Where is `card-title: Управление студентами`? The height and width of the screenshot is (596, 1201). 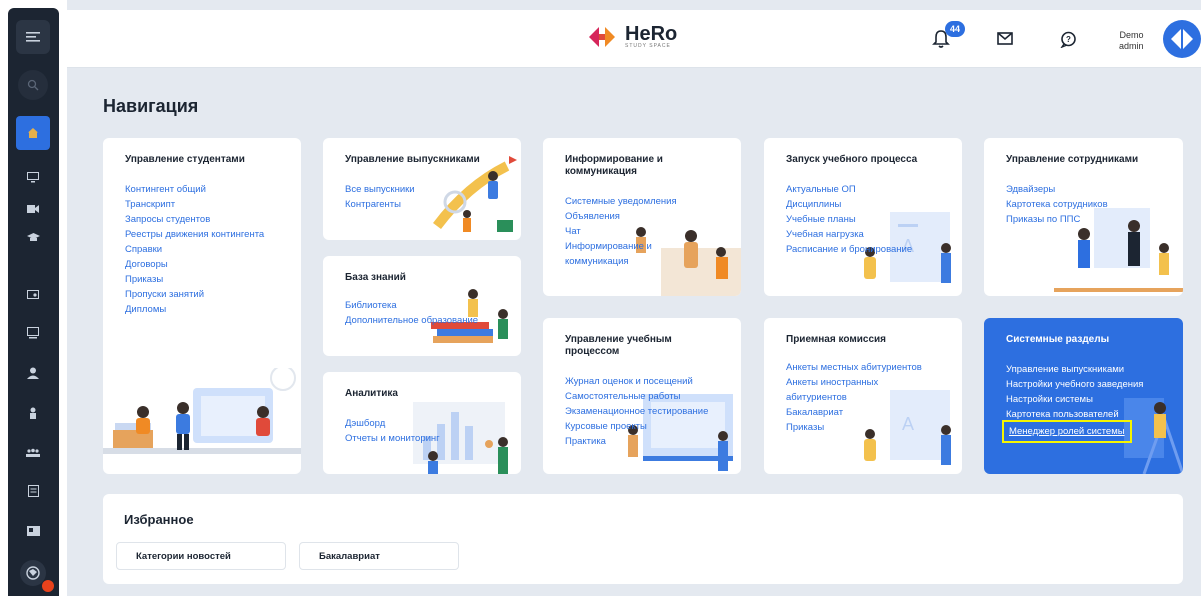
card-title: Управление студентами is located at coordinates (185, 159).